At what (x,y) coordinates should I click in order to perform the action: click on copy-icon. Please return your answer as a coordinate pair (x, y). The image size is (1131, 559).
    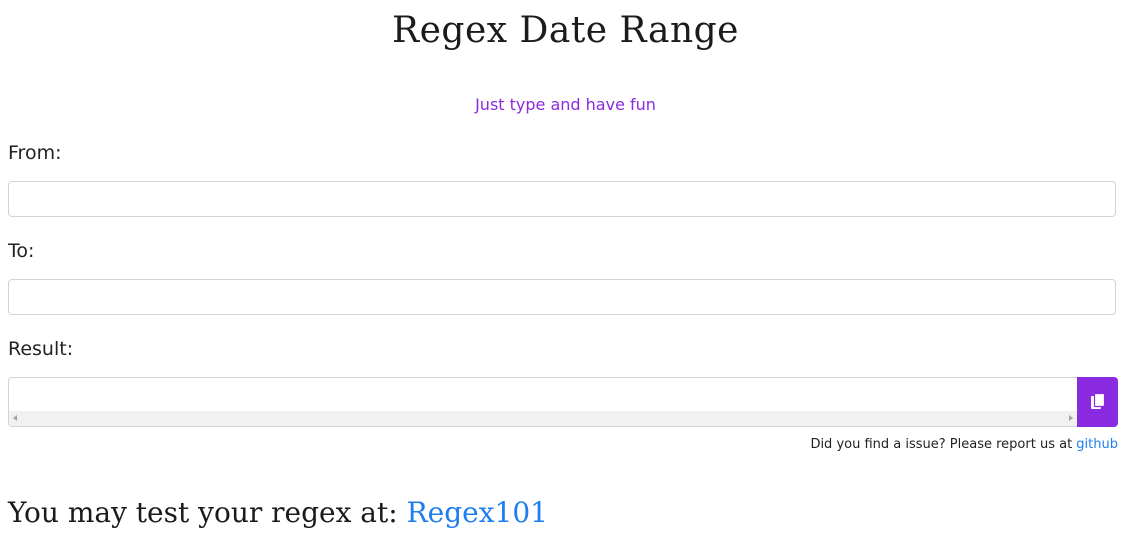
    Looking at the image, I should click on (1097, 401).